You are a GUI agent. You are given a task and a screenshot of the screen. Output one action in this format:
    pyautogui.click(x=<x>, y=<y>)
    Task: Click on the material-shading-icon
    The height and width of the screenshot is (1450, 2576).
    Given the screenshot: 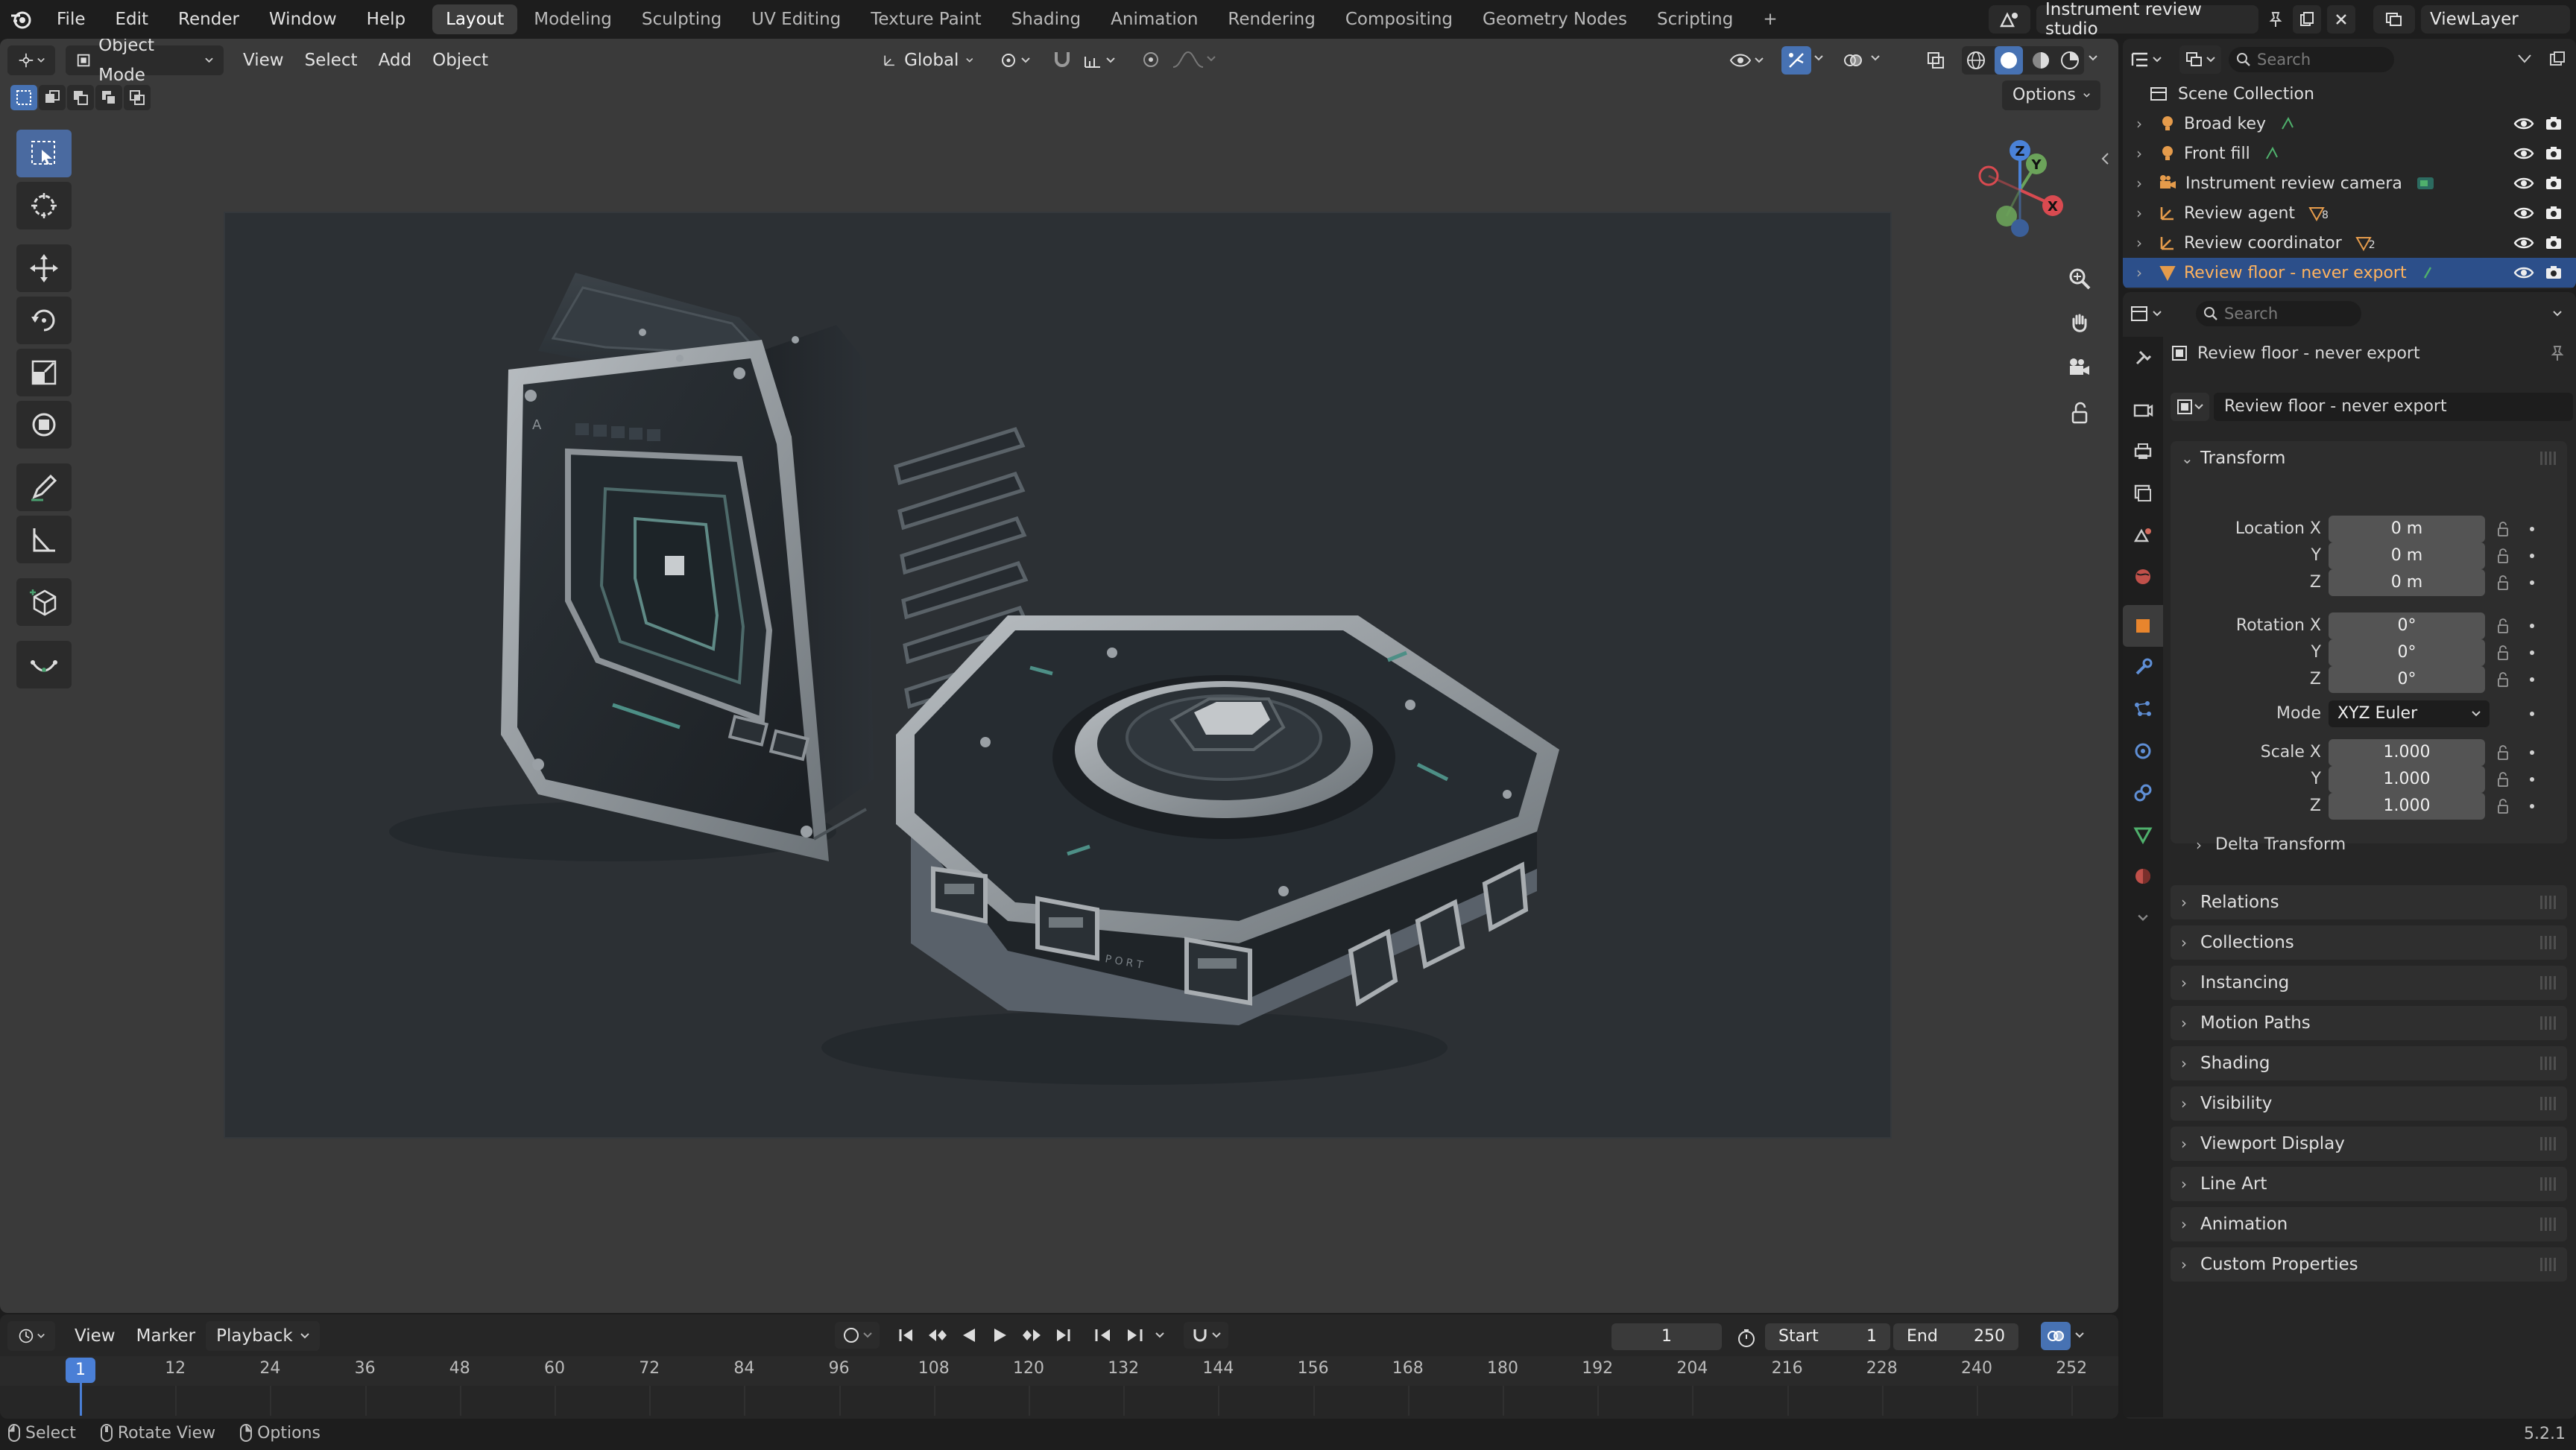 What is the action you would take?
    pyautogui.click(x=2040, y=60)
    